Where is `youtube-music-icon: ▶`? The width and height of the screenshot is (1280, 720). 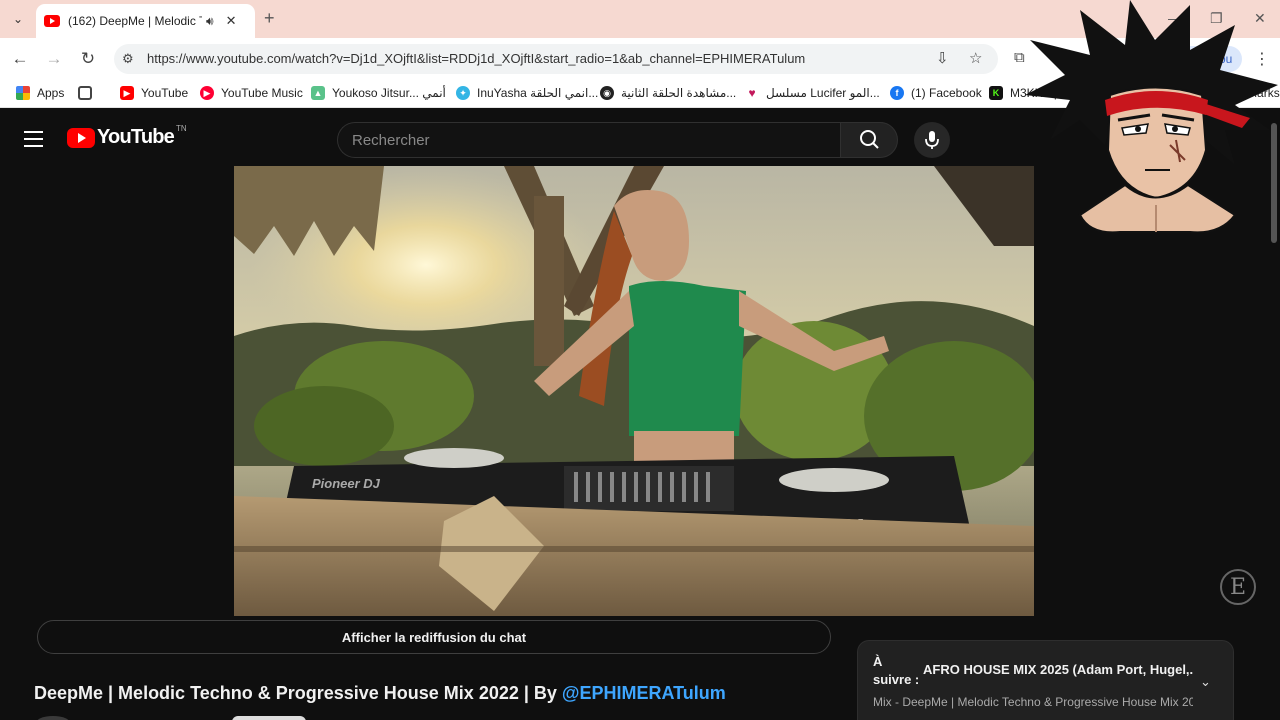 youtube-music-icon: ▶ is located at coordinates (207, 93).